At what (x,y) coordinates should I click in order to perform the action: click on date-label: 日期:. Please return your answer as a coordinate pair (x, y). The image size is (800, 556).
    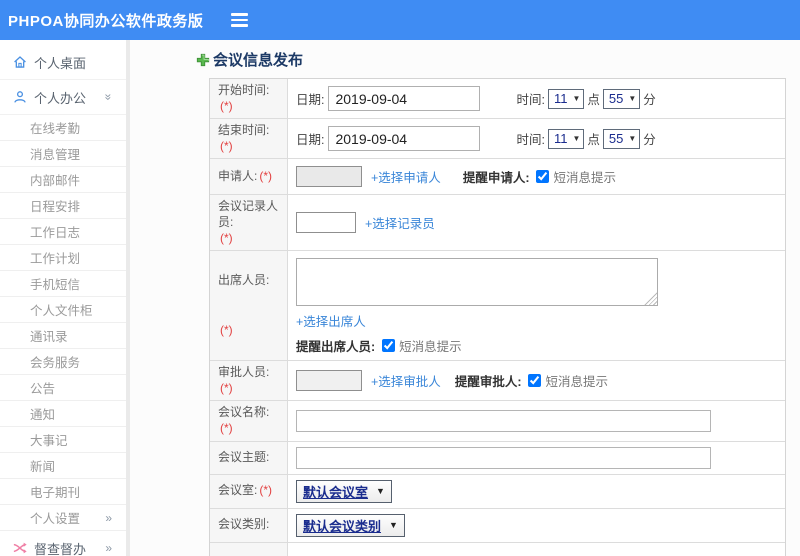
    Looking at the image, I should click on (310, 140).